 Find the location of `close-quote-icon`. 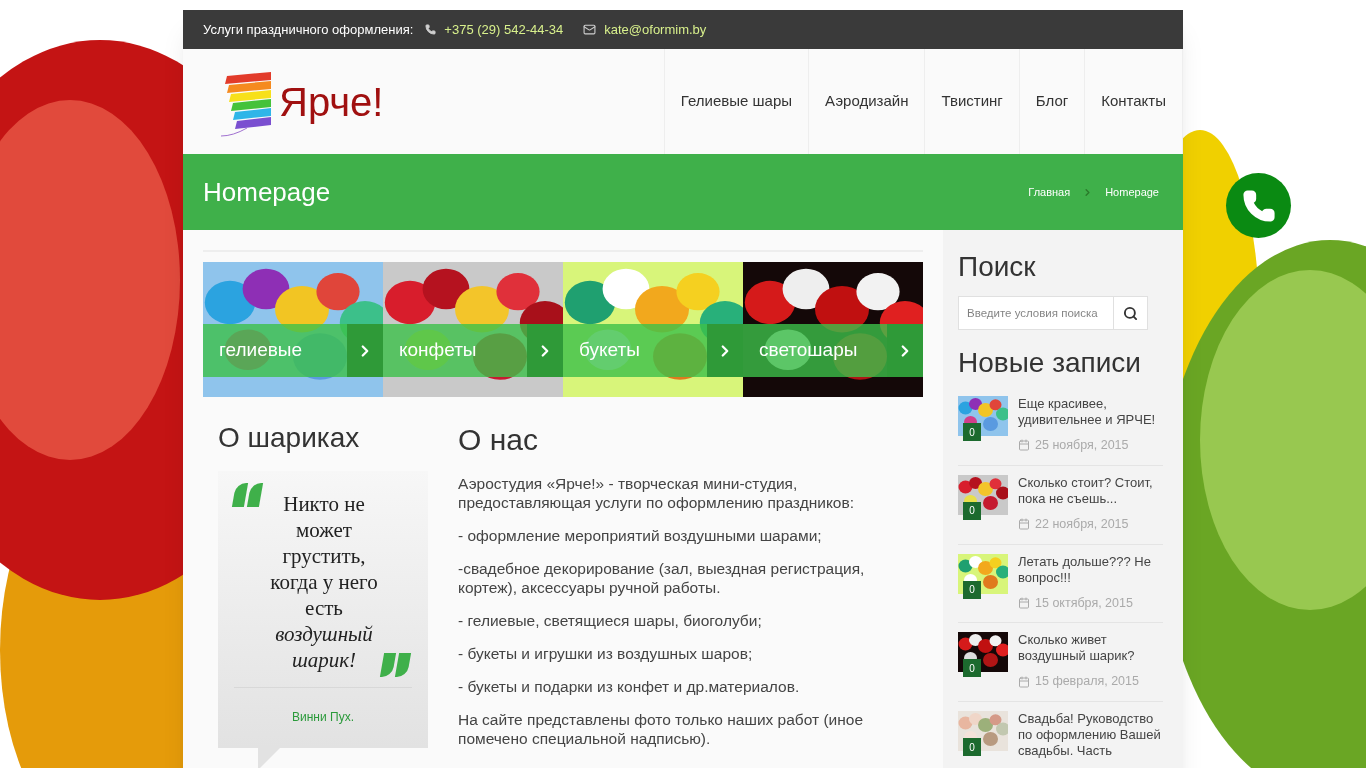

close-quote-icon is located at coordinates (397, 666).